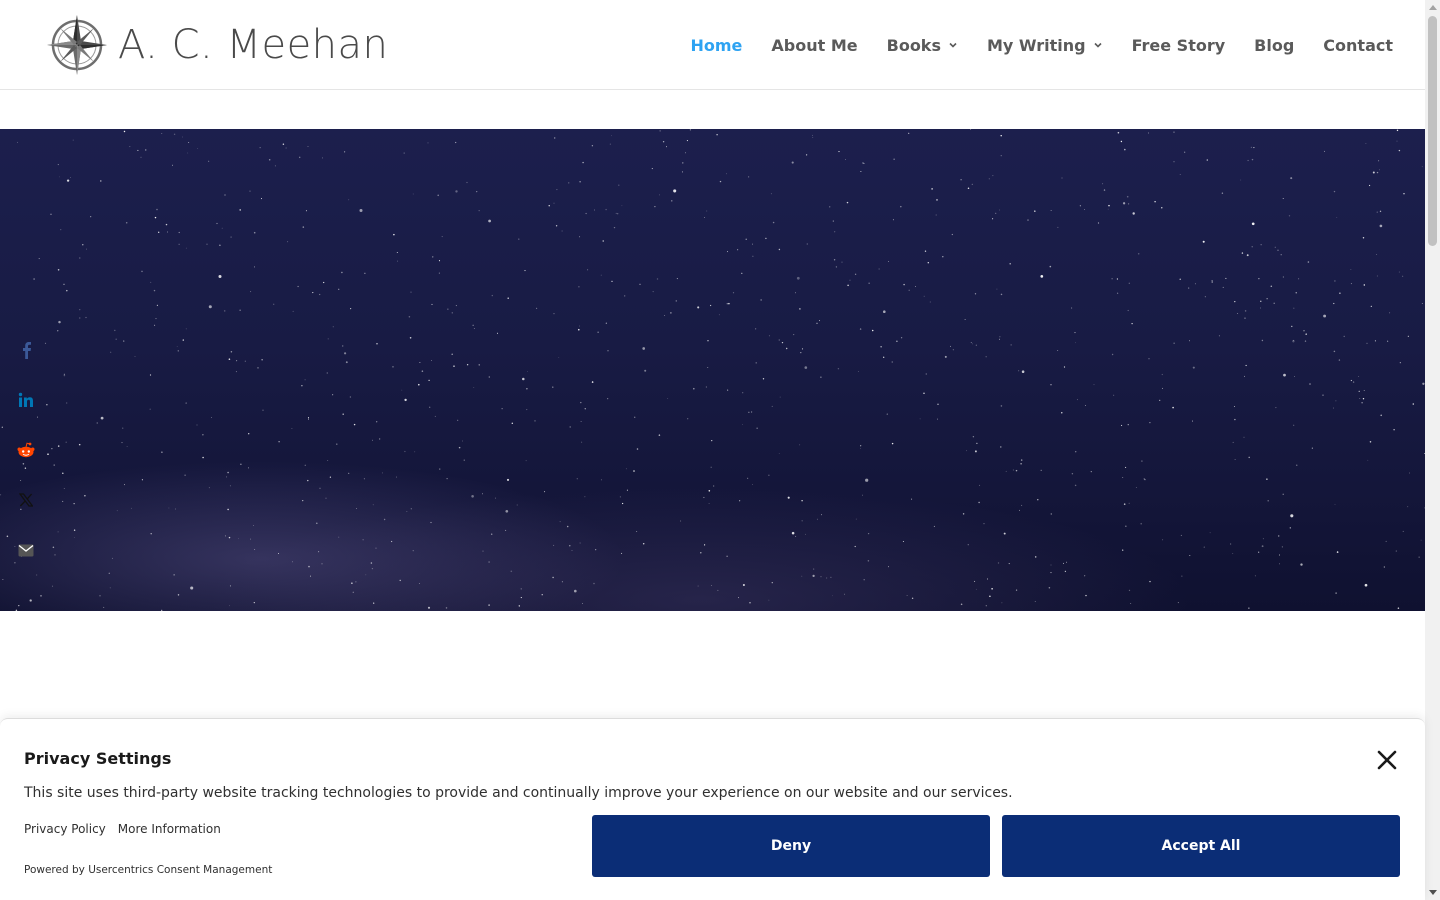 The width and height of the screenshot is (1440, 900). I want to click on close-icon, so click(1387, 760).